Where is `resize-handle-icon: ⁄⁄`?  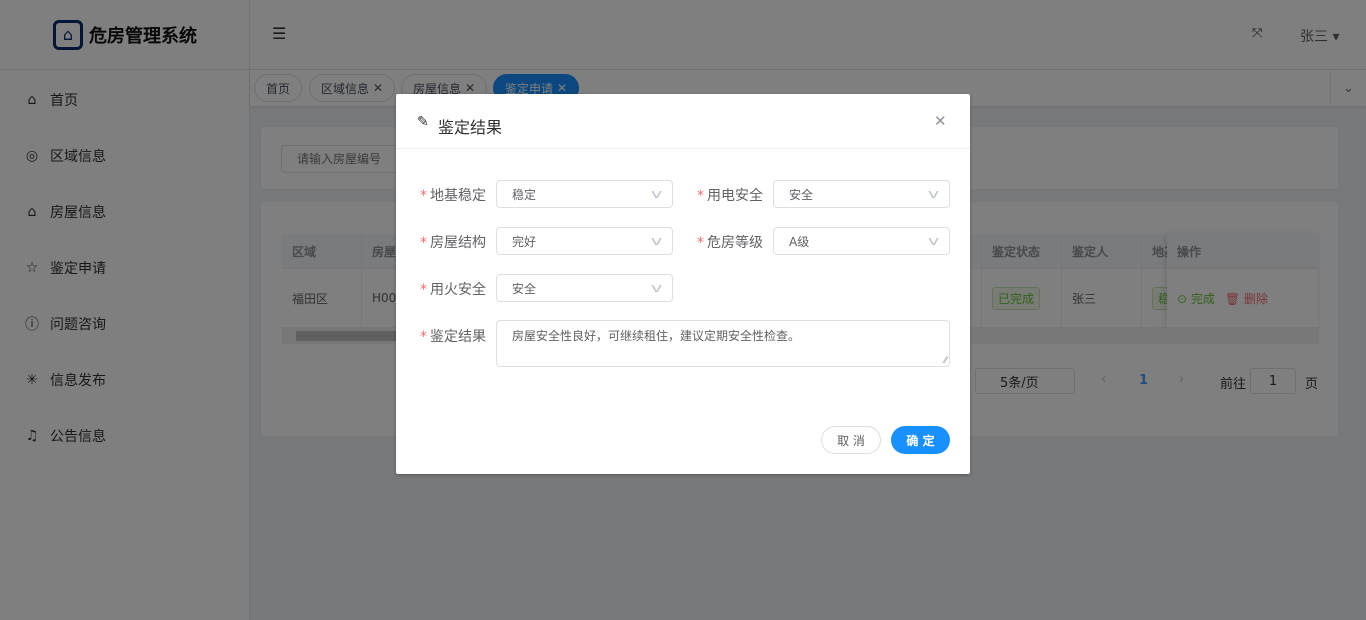
resize-handle-icon: ⁄⁄ is located at coordinates (945, 361).